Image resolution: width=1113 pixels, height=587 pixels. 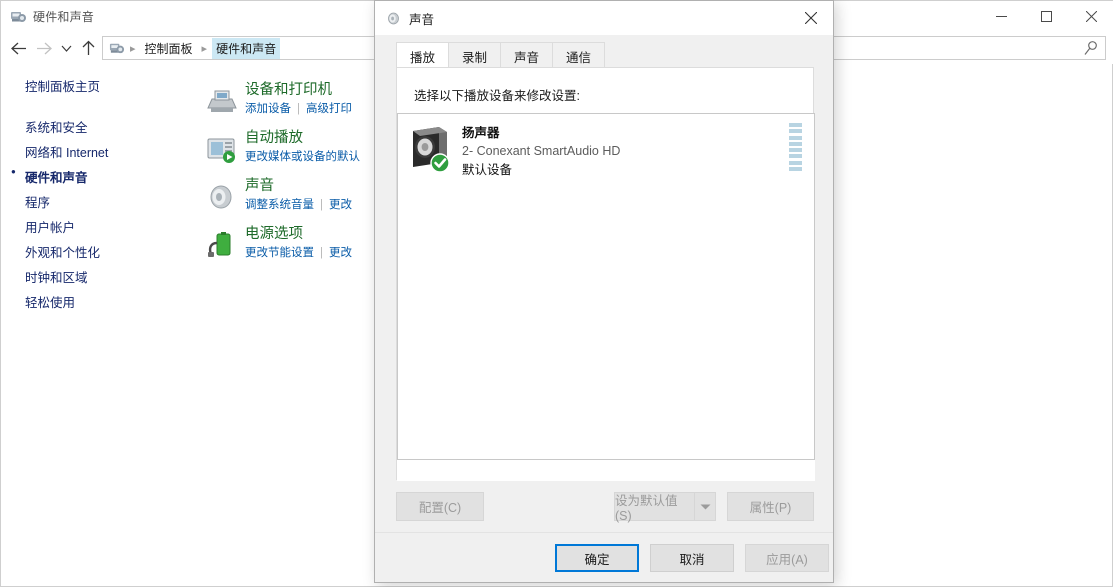 I want to click on category-title: 自动播放, so click(x=302, y=138).